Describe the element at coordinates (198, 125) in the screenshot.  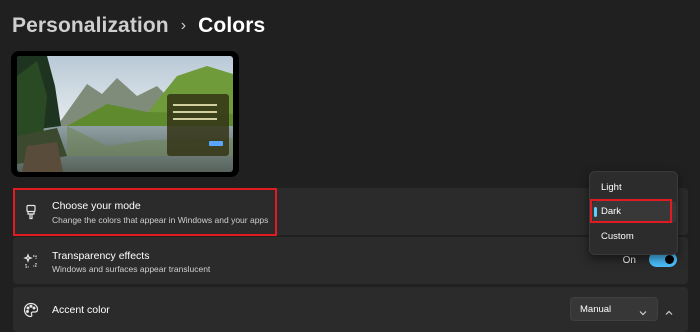
I see `preview-window` at that location.